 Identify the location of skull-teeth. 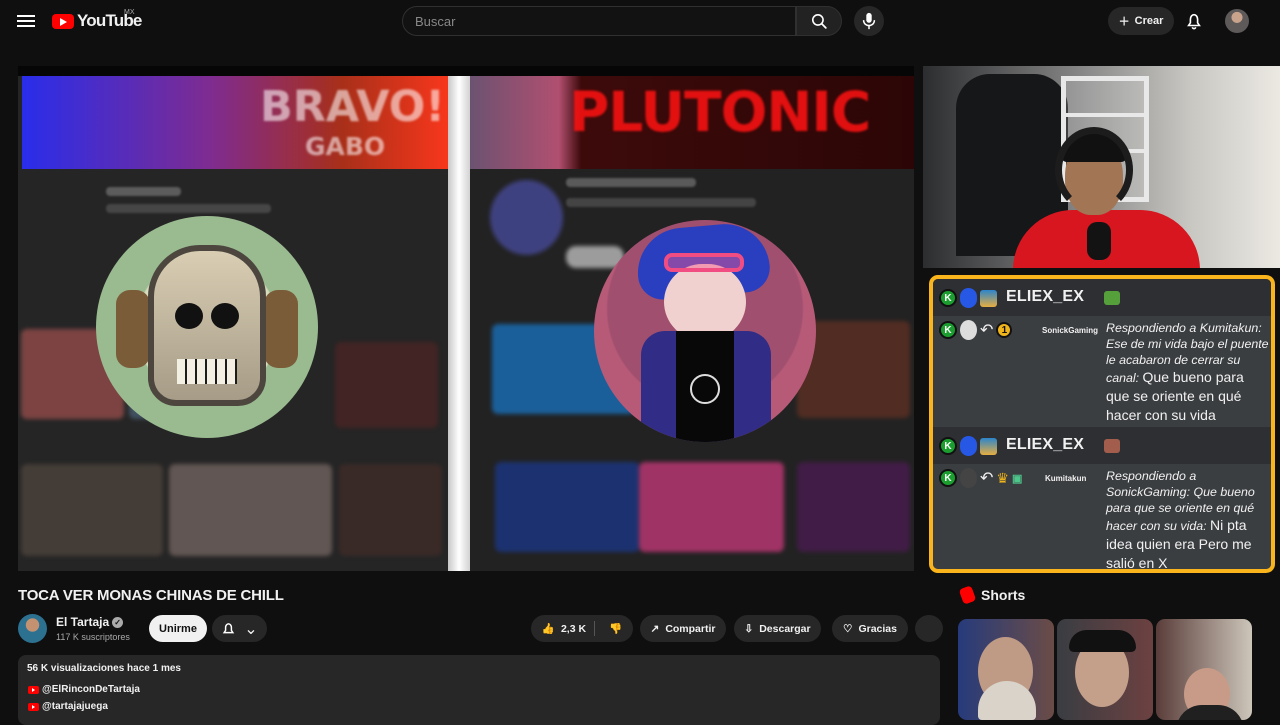
(207, 371).